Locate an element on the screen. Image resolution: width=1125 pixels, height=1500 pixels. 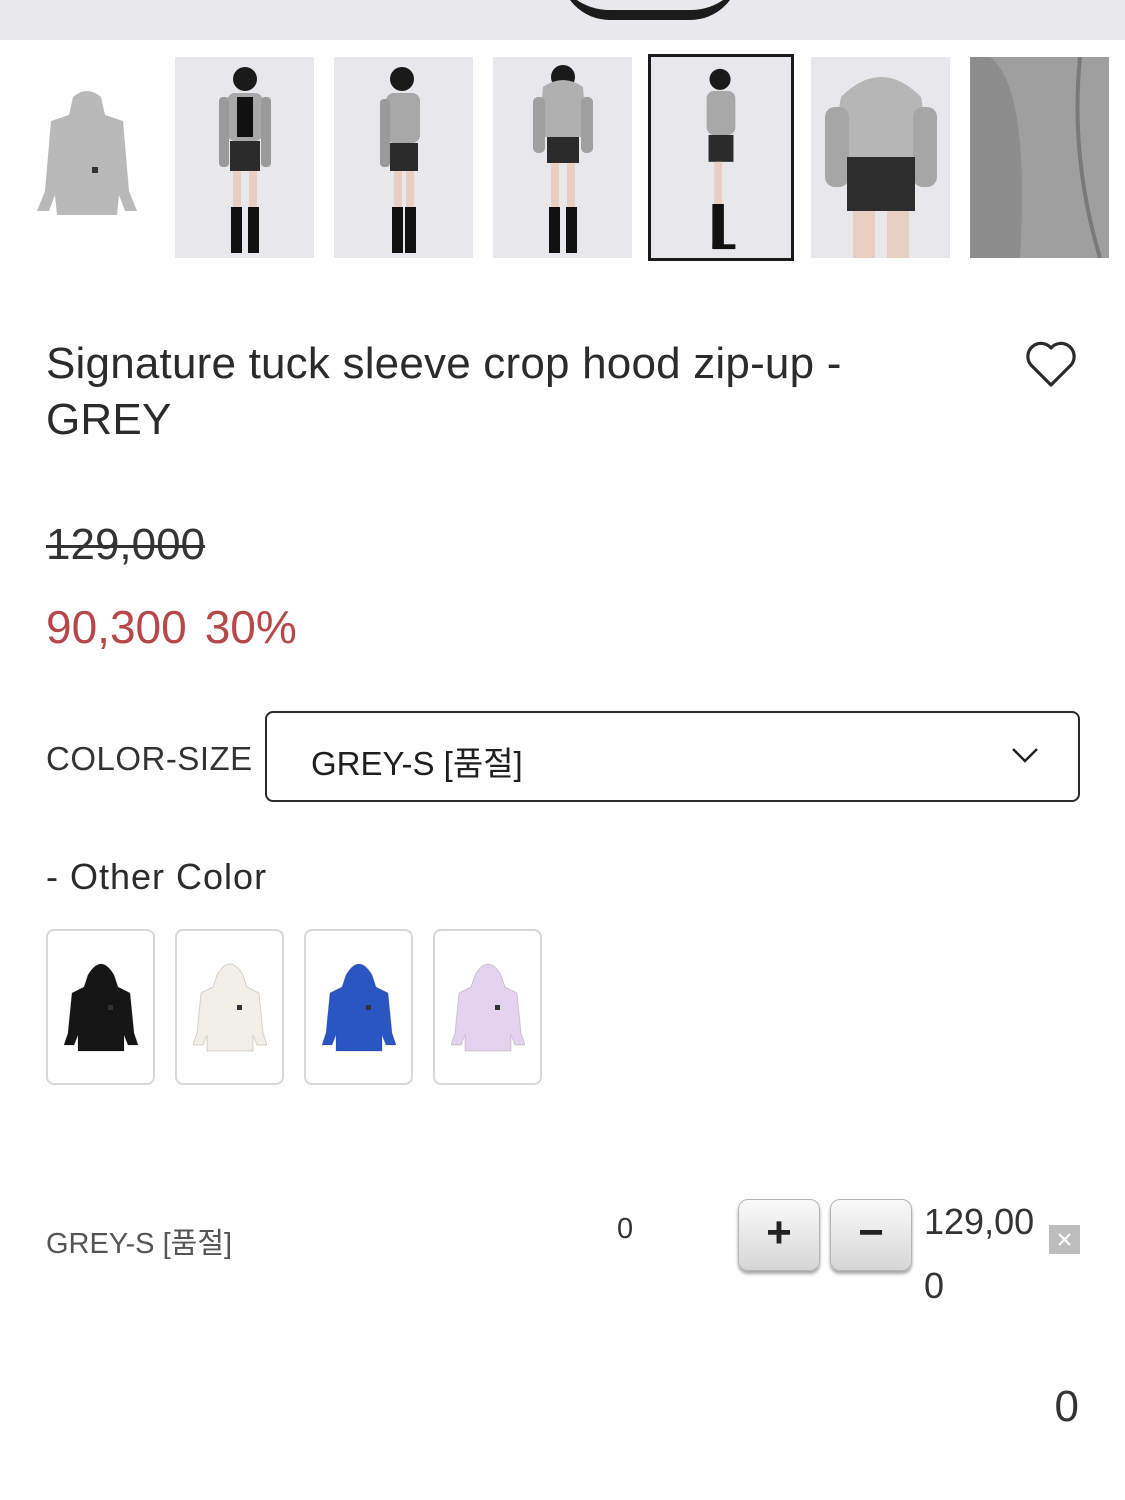
discount-rate: 30% is located at coordinates (250, 627).